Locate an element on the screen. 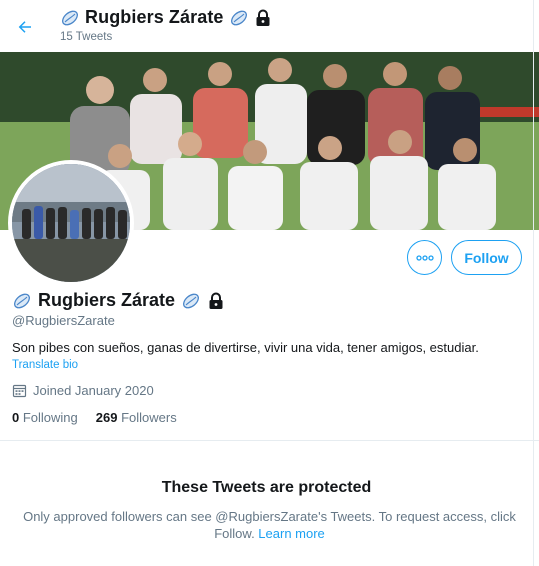 The width and height of the screenshot is (539, 566). learn-more-link: Learn more is located at coordinates (291, 533).